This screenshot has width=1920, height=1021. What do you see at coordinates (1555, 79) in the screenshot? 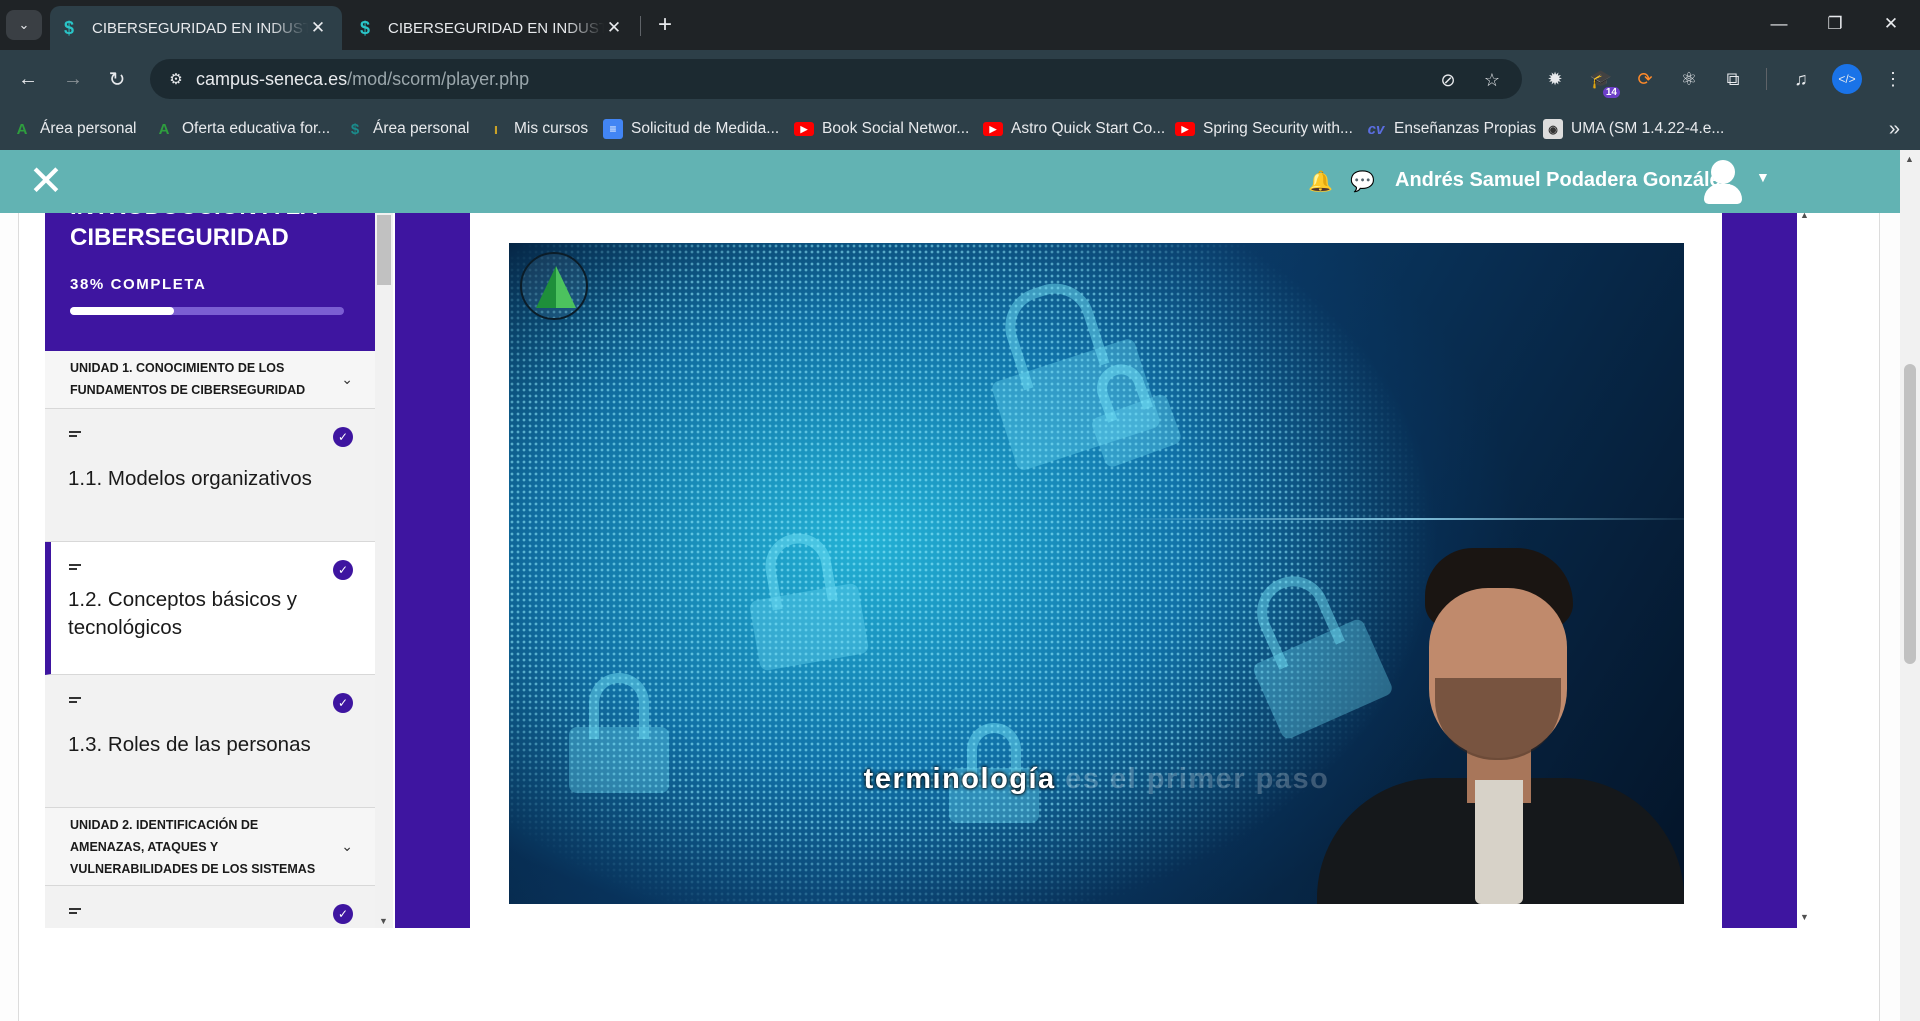
I see `extension-gear-icon: ✹` at bounding box center [1555, 79].